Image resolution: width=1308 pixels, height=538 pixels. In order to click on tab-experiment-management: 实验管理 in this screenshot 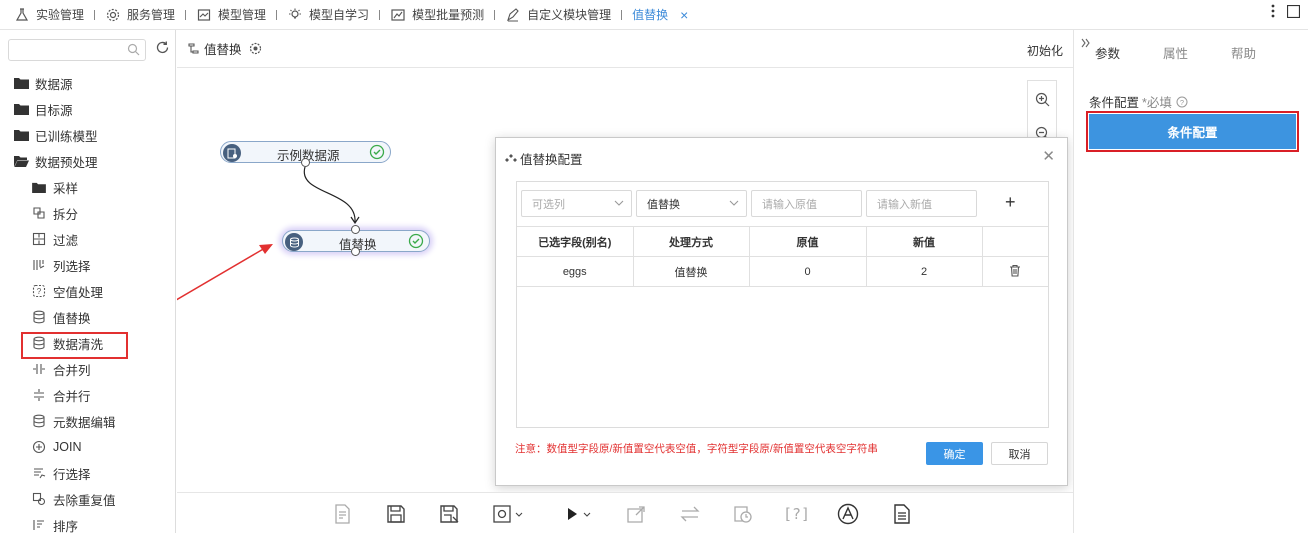, I will do `click(49, 15)`.